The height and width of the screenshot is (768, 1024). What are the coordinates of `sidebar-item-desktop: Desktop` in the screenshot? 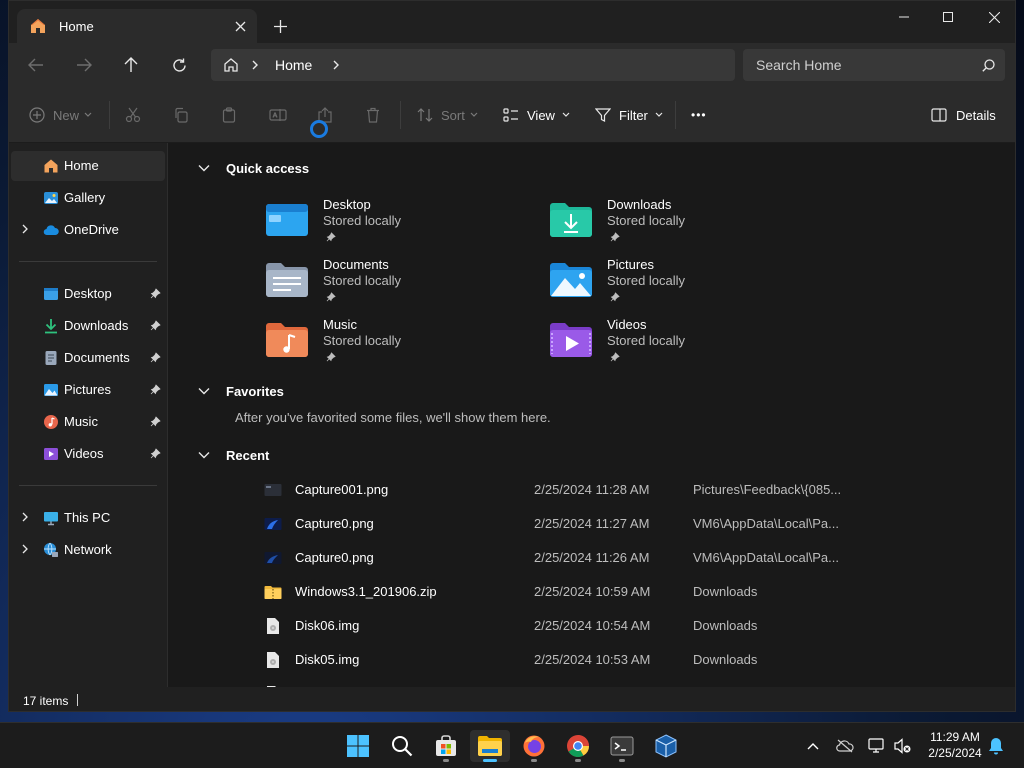 It's located at (88, 294).